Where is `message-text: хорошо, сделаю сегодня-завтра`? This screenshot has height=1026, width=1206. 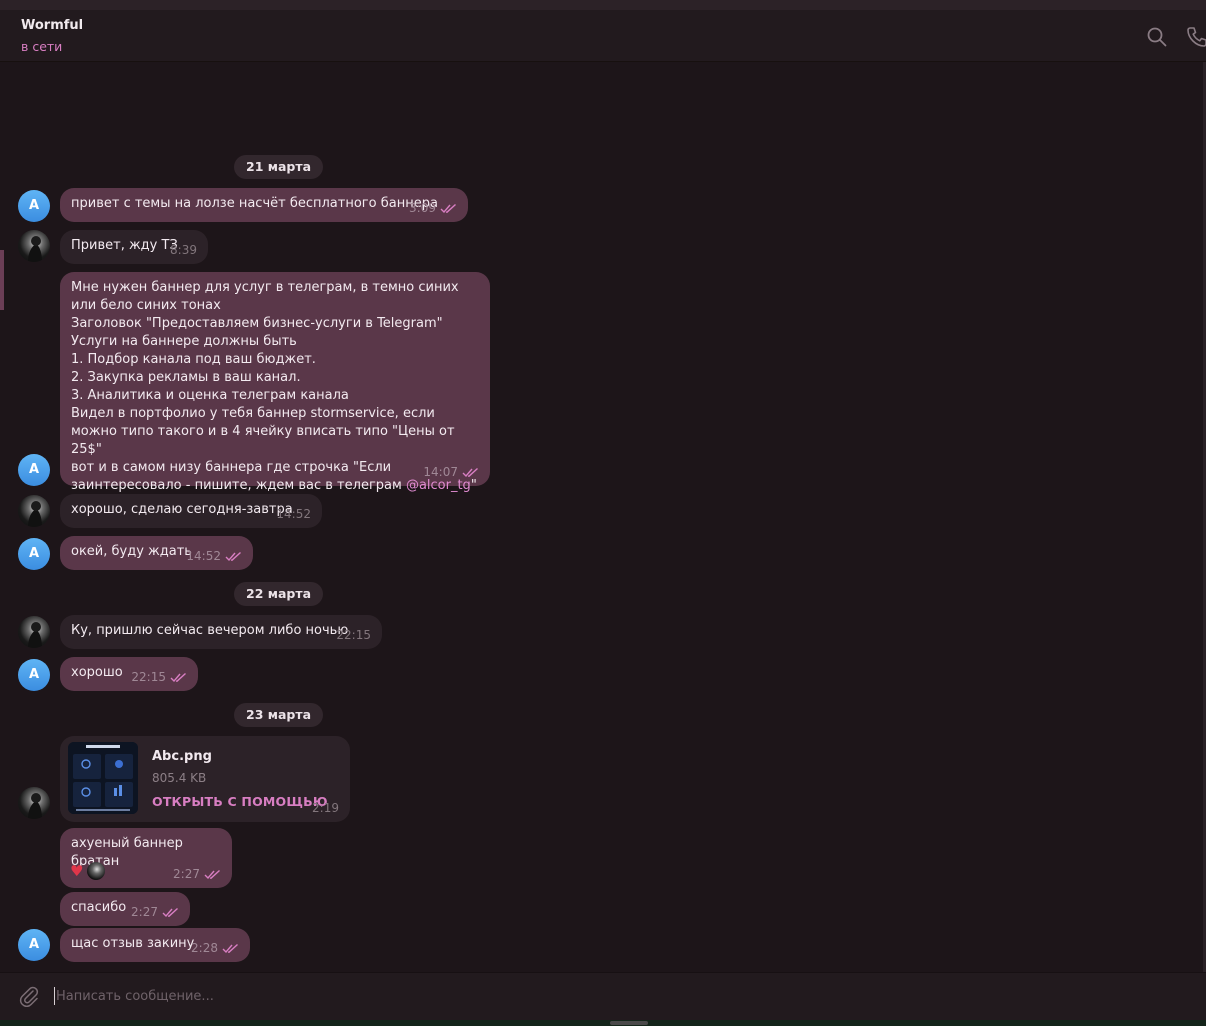
message-text: хорошо, сделаю сегодня-завтра is located at coordinates (182, 509).